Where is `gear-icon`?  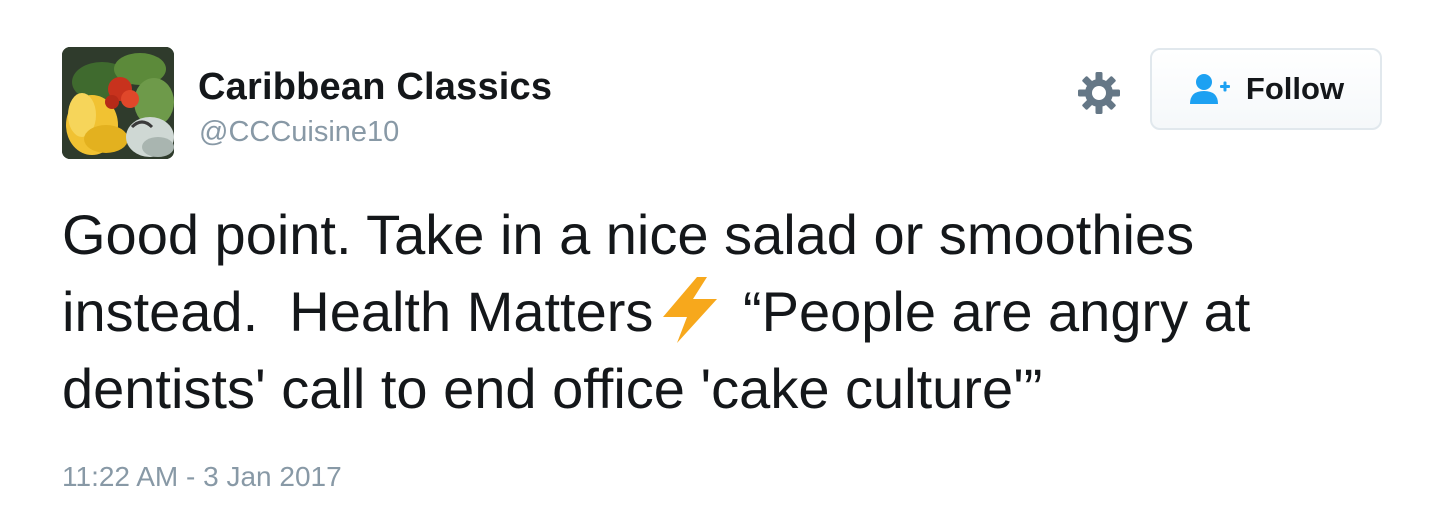
gear-icon is located at coordinates (1099, 93).